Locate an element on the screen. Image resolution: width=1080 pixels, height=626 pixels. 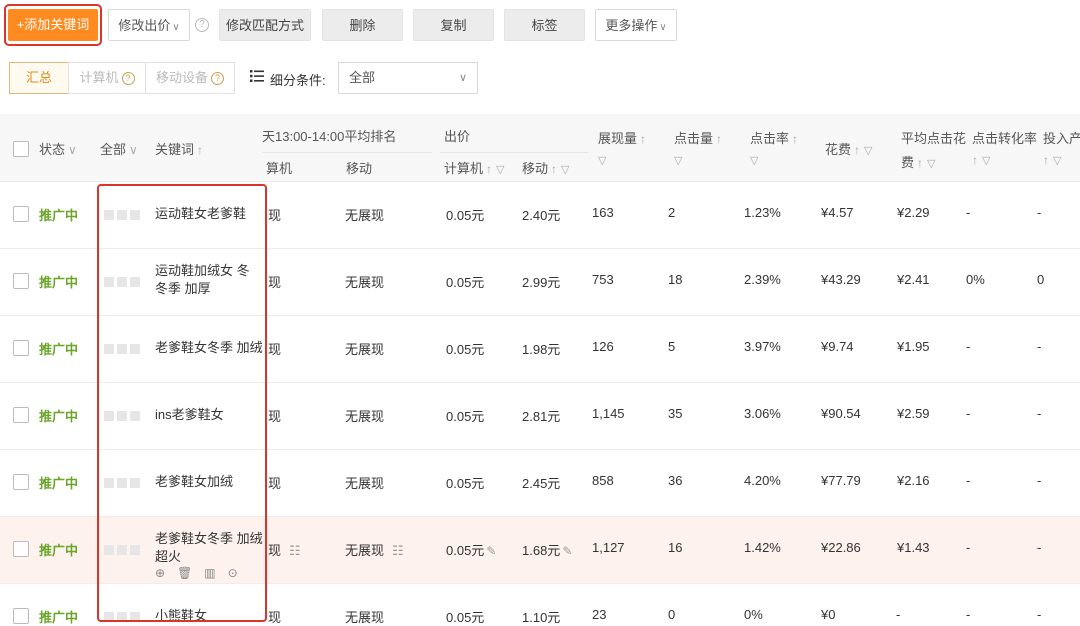
rank-pc-value: 现 is located at coordinates (275, 550).